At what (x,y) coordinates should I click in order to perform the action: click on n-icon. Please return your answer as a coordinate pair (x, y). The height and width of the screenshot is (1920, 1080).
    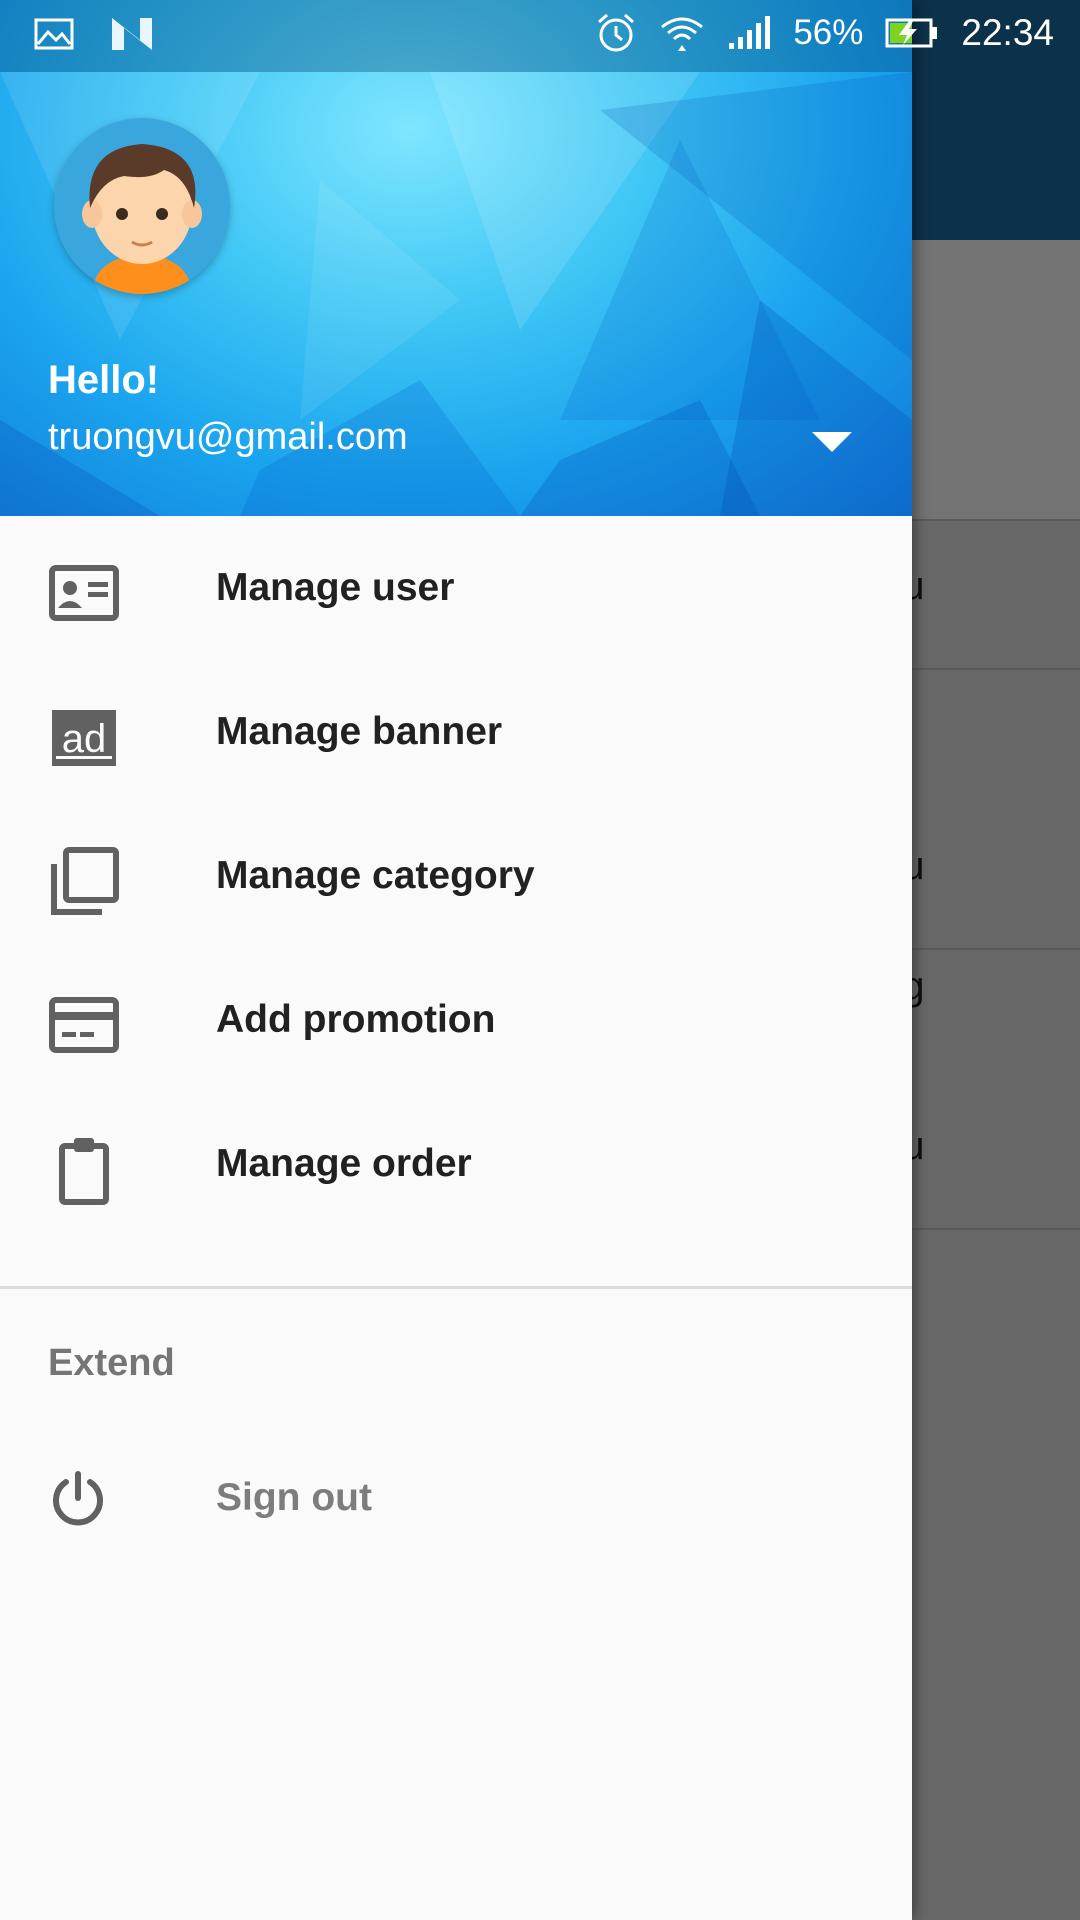
    Looking at the image, I should click on (132, 34).